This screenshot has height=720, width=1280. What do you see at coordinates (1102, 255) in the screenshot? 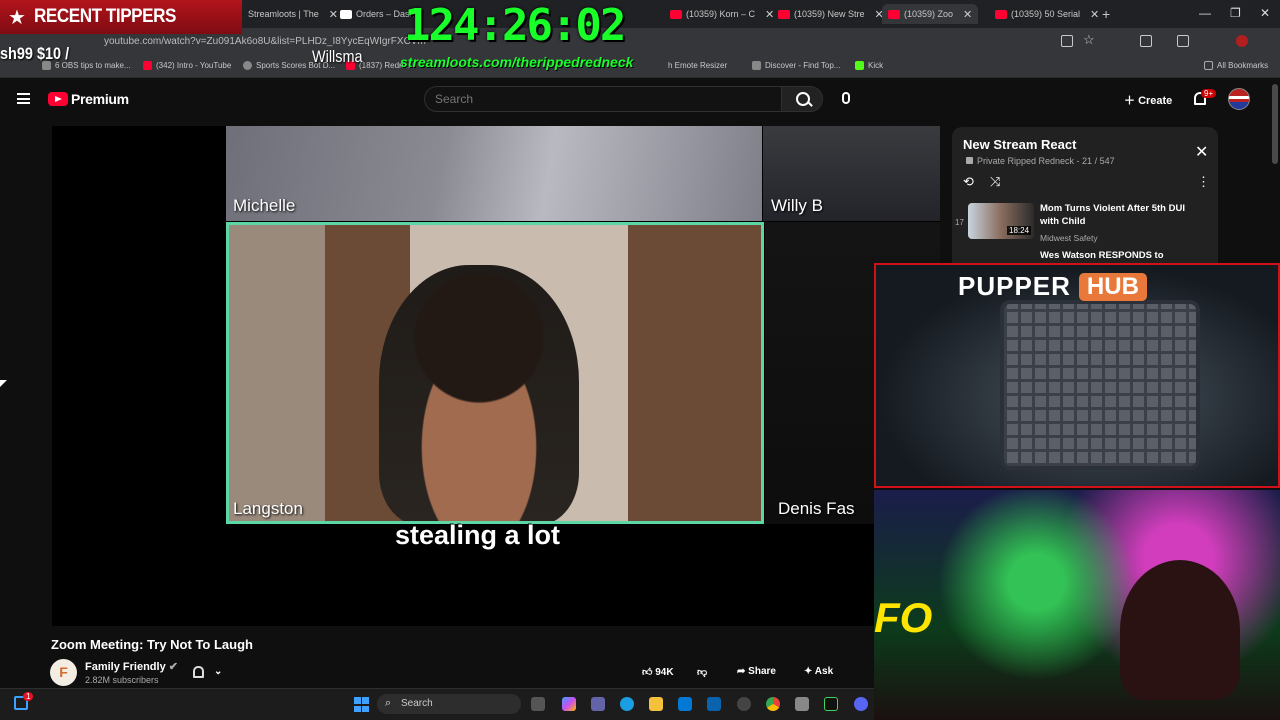
I see `playlist-item-title: Wes Watson RESPONDS to` at bounding box center [1102, 255].